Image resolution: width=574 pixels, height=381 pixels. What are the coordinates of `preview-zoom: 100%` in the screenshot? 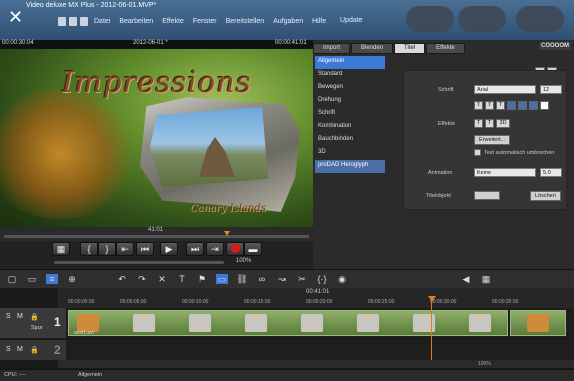 It's located at (156, 262).